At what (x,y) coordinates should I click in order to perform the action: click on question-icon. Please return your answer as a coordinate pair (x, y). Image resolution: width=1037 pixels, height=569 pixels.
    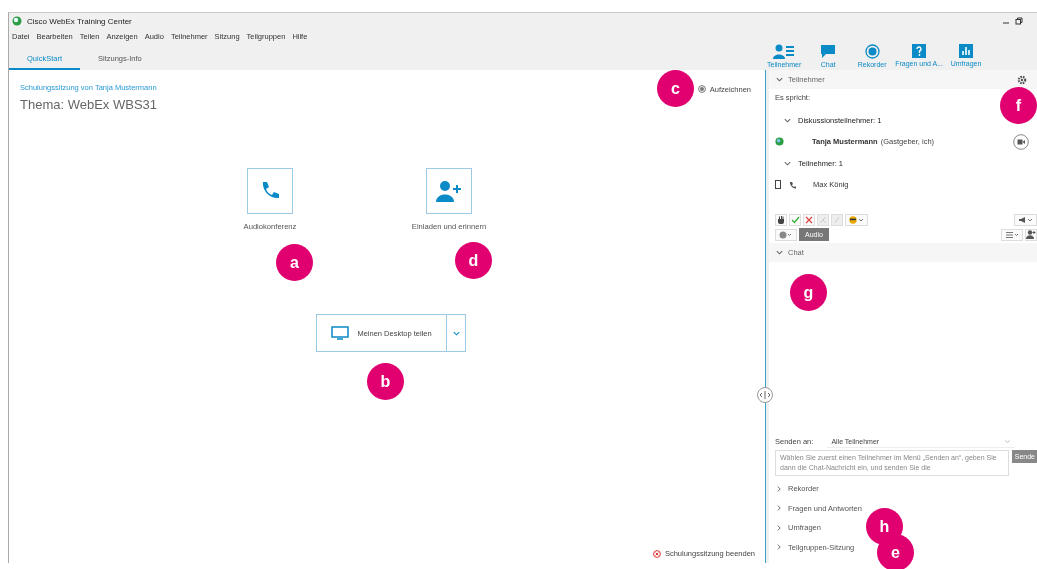
    Looking at the image, I should click on (919, 51).